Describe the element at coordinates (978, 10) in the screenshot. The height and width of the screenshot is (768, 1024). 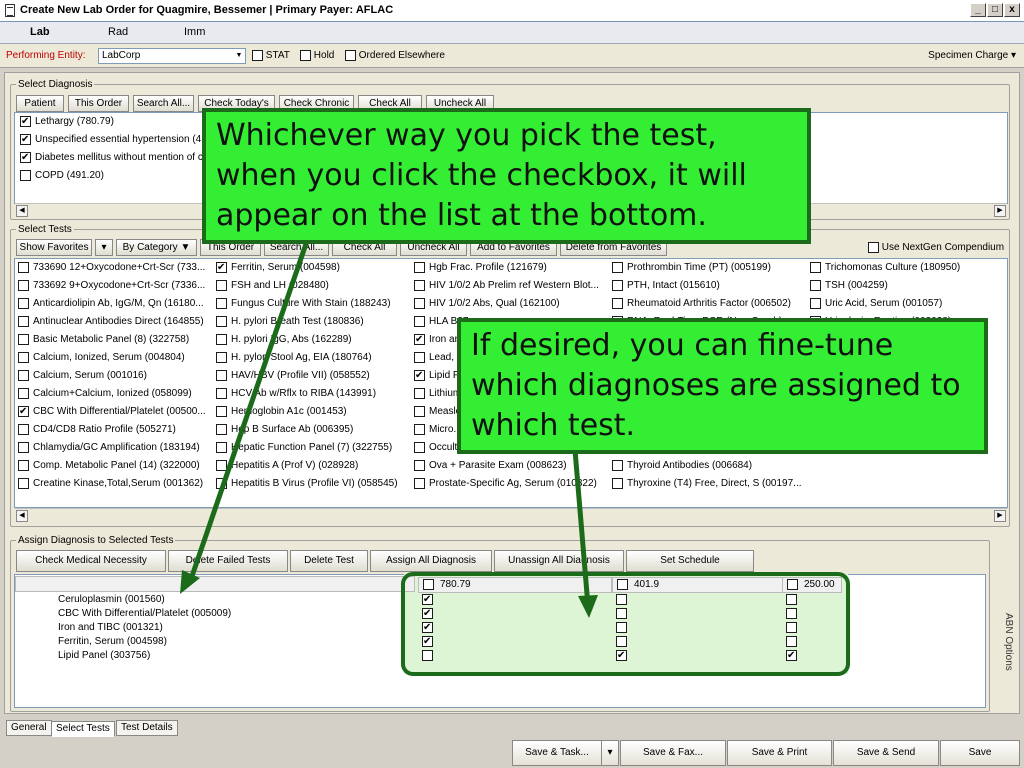
I see `minimize-button: _` at that location.